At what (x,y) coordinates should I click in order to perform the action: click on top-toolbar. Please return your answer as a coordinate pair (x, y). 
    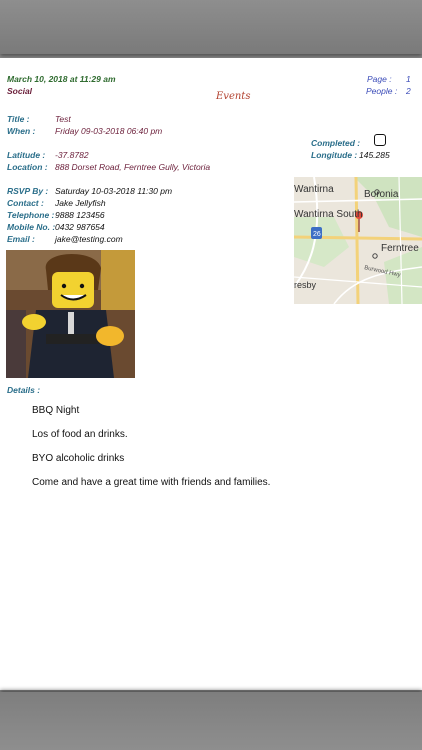
    Looking at the image, I should click on (211, 27).